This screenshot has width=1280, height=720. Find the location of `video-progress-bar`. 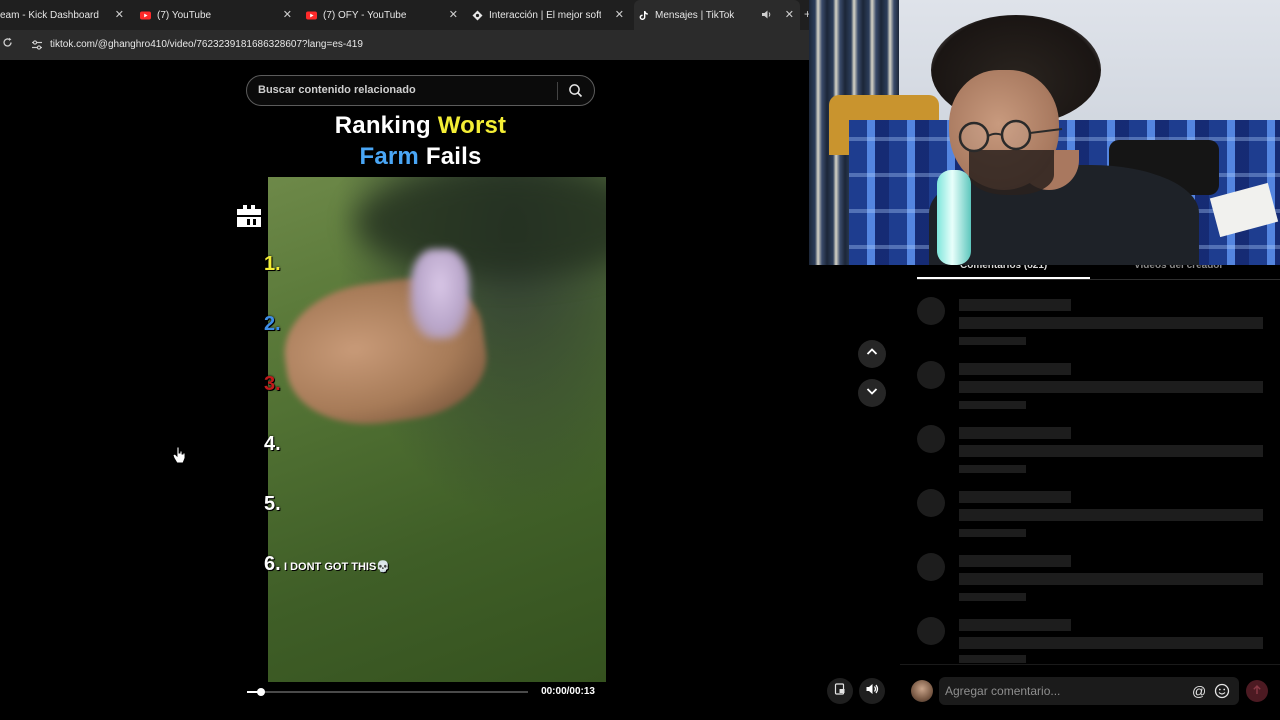

video-progress-bar is located at coordinates (387, 692).